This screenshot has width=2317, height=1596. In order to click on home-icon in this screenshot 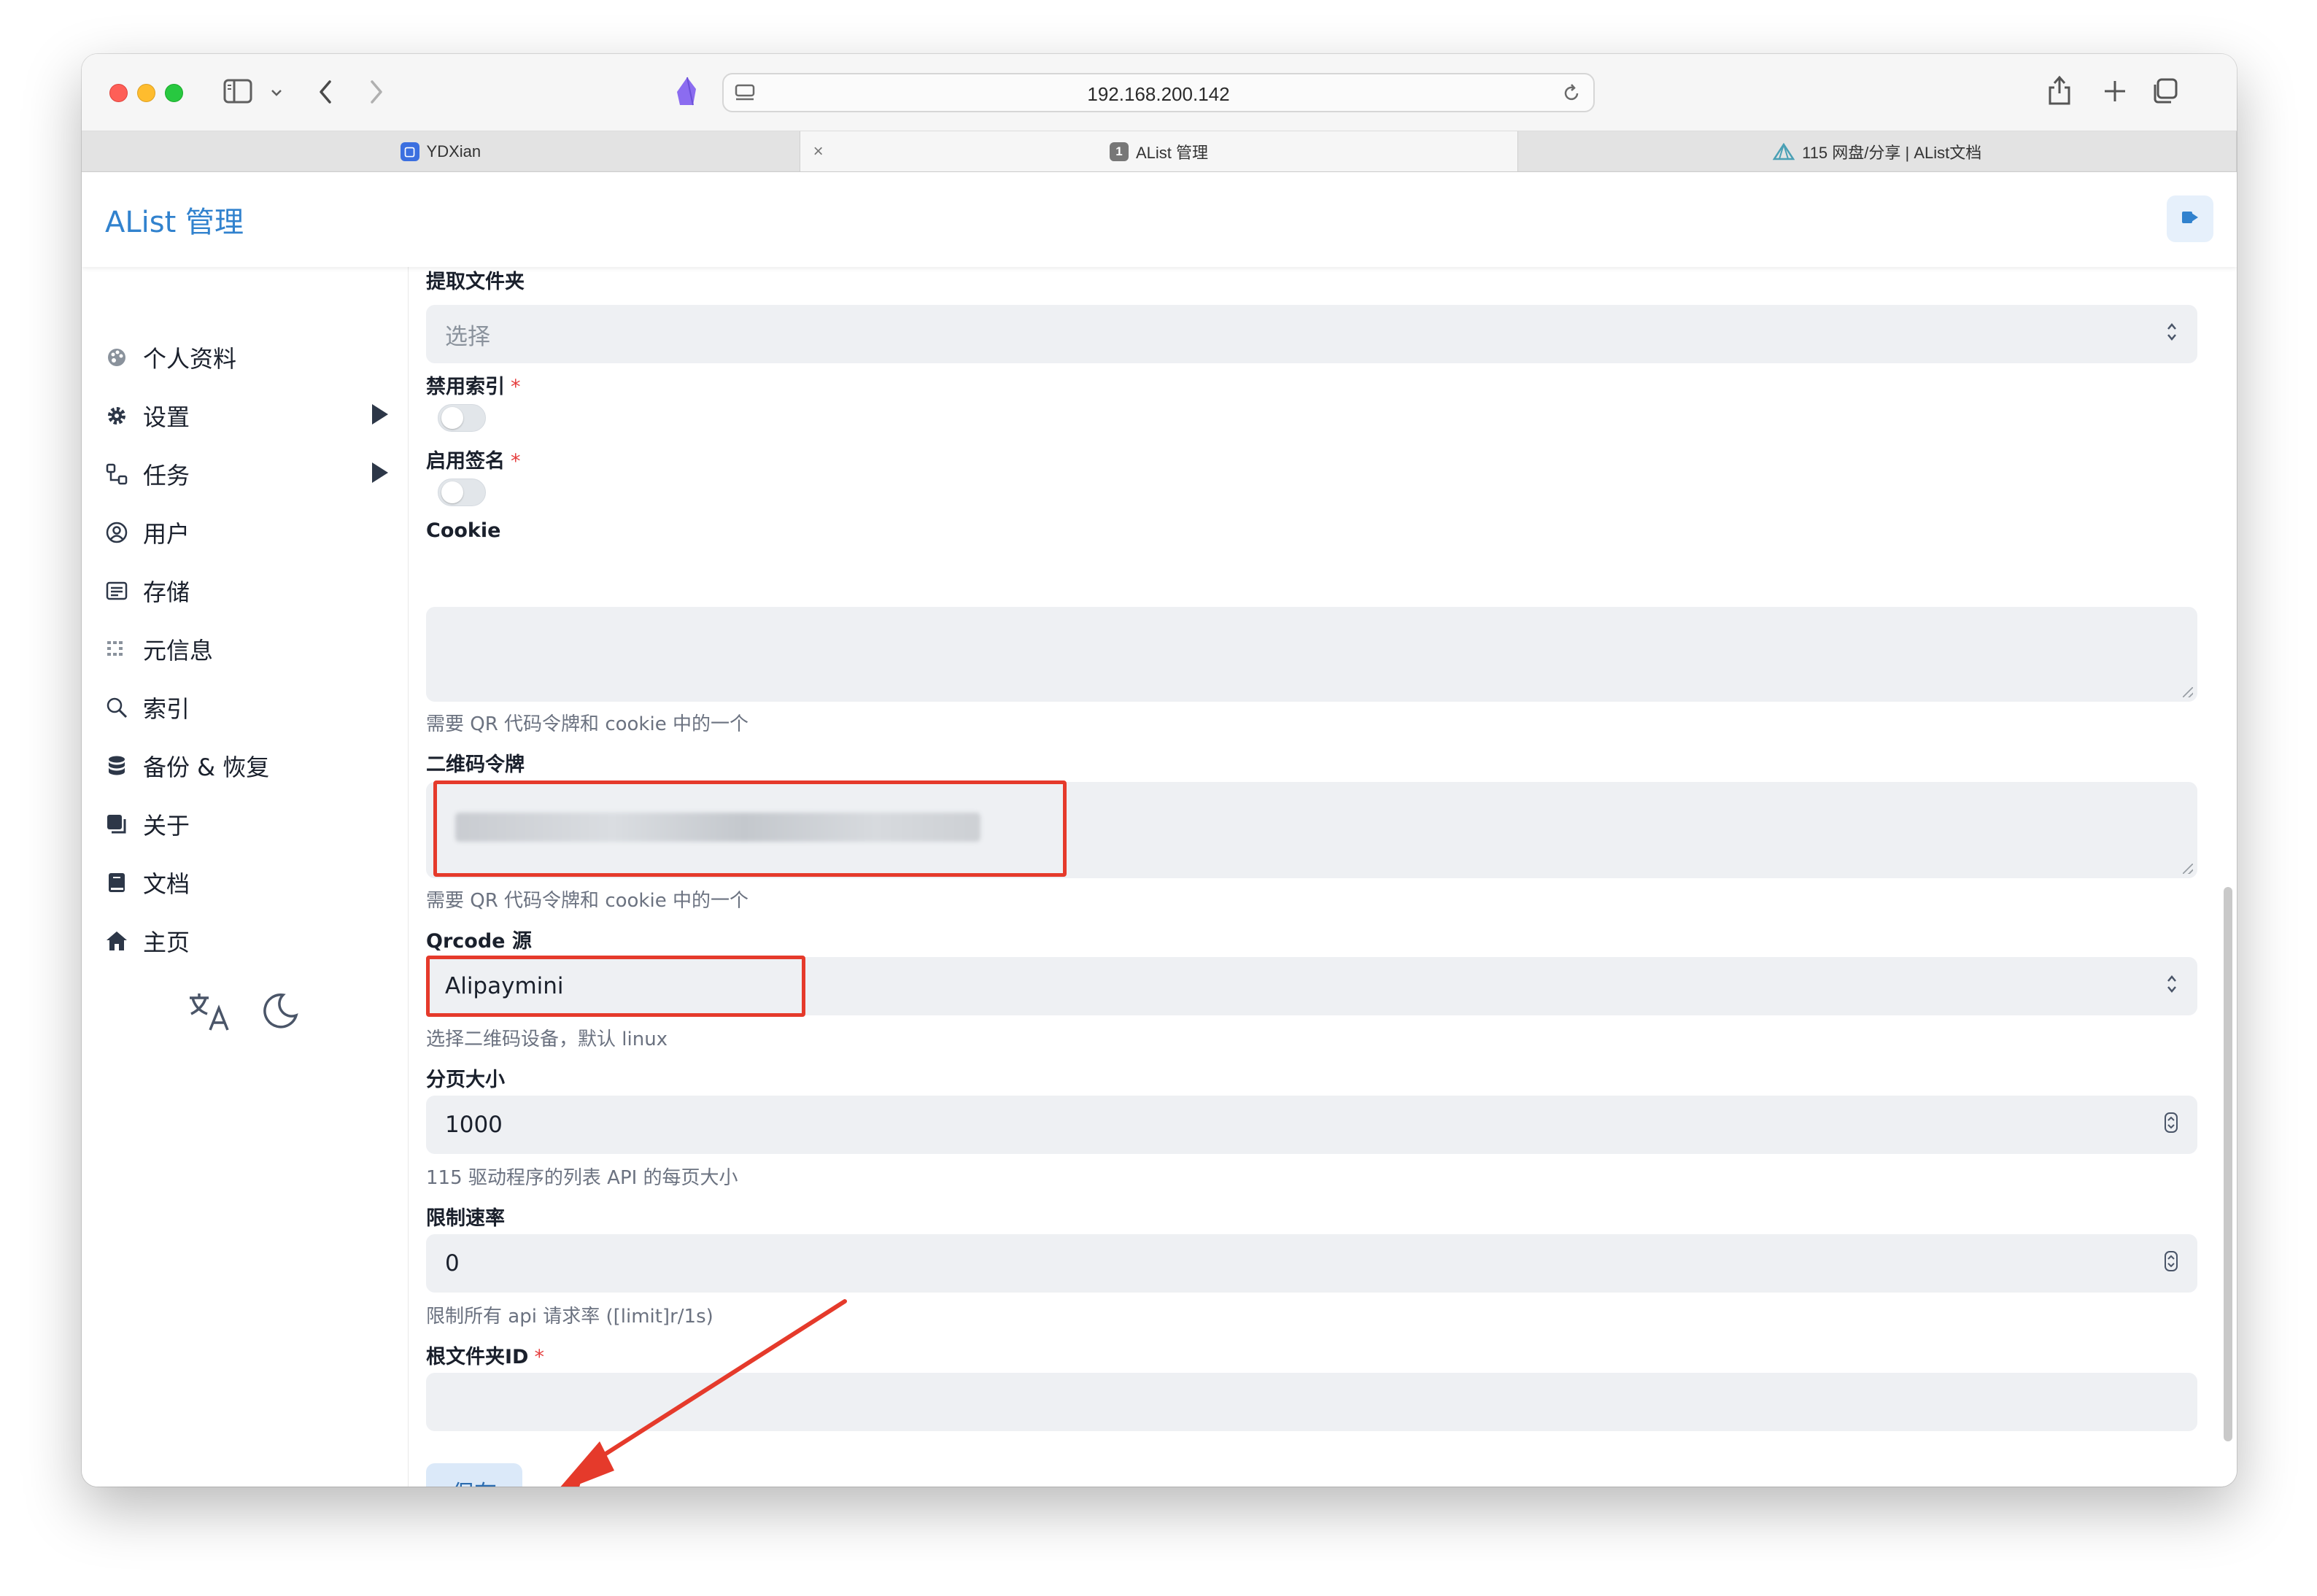, I will do `click(117, 941)`.